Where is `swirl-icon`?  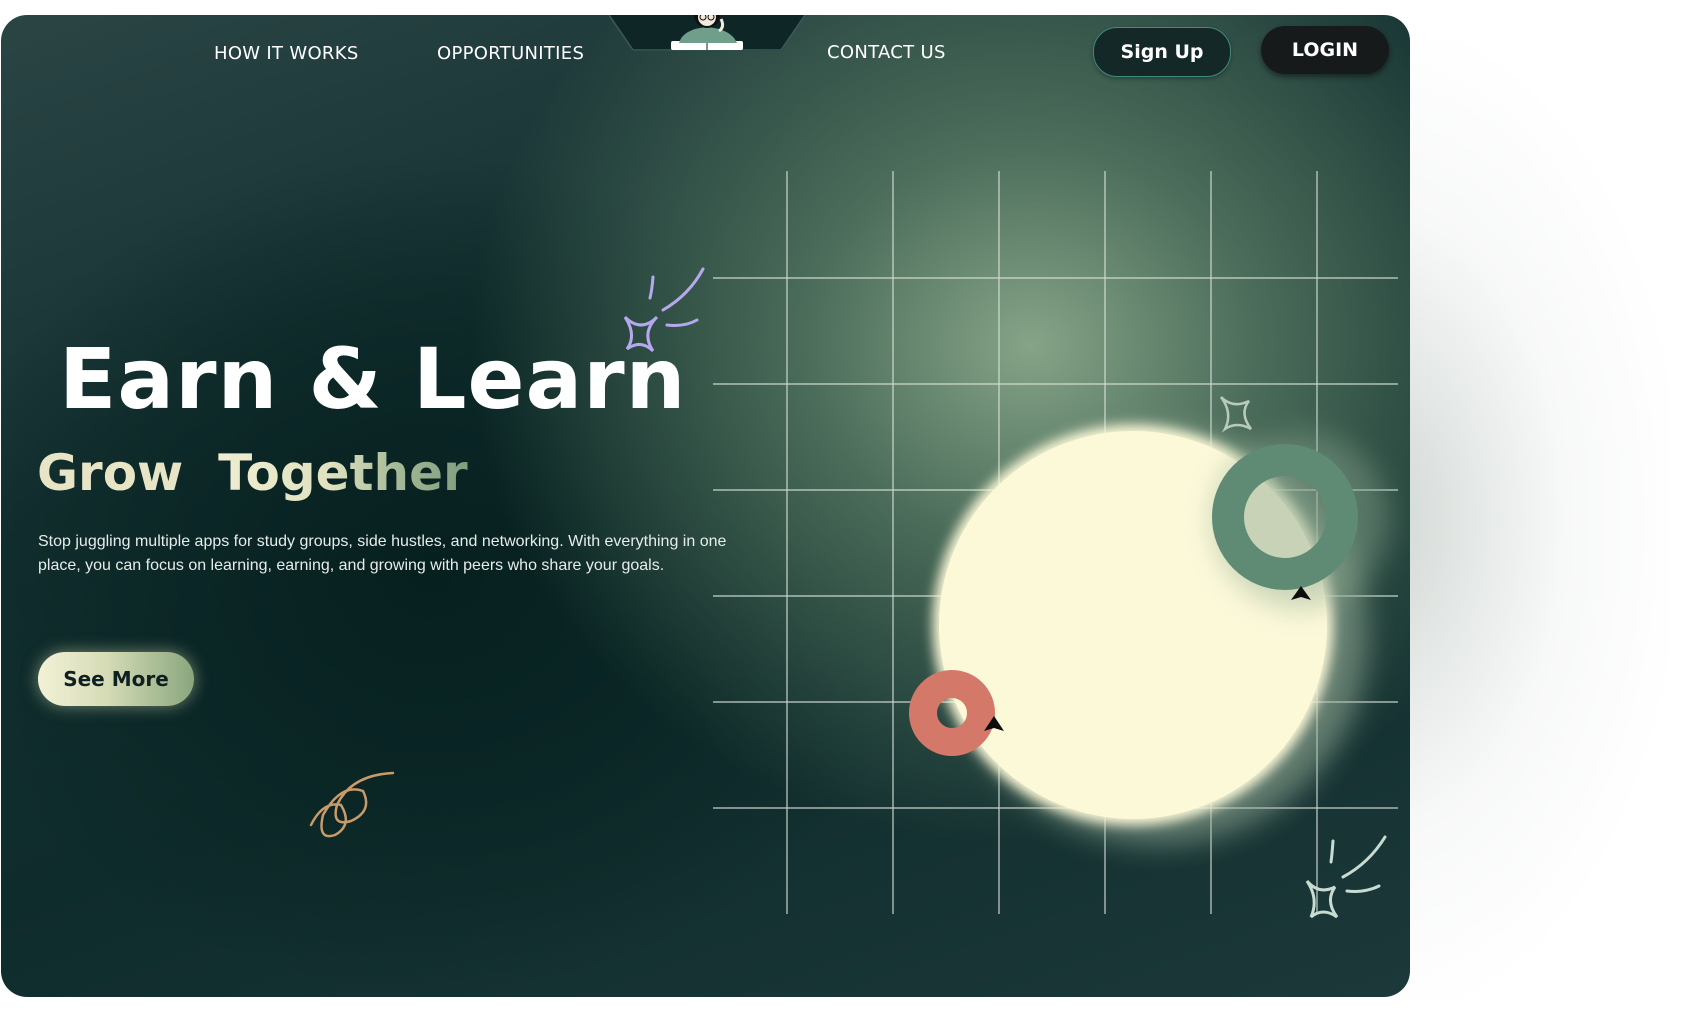
swirl-icon is located at coordinates (352, 804).